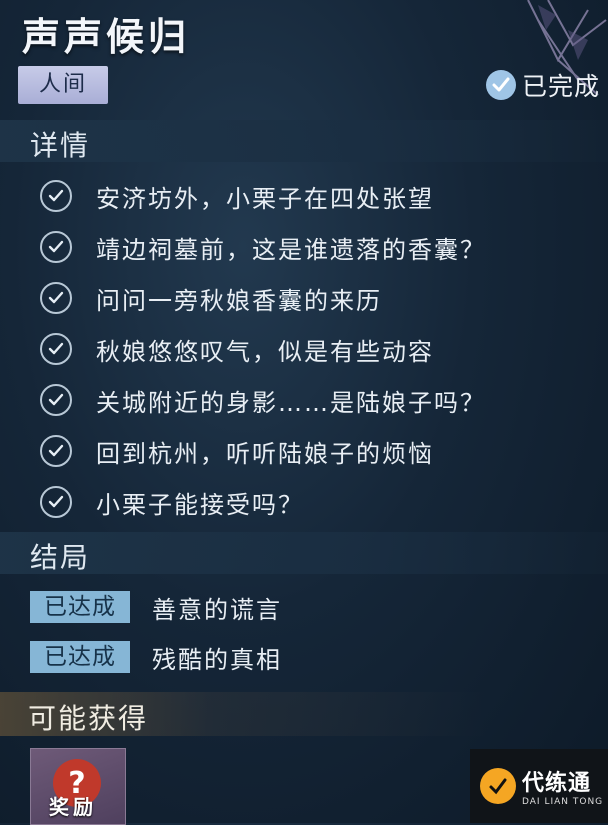 The height and width of the screenshot is (825, 608). I want to click on task-row: 回到杭州，听听陆娘子的烦恼, so click(237, 451).